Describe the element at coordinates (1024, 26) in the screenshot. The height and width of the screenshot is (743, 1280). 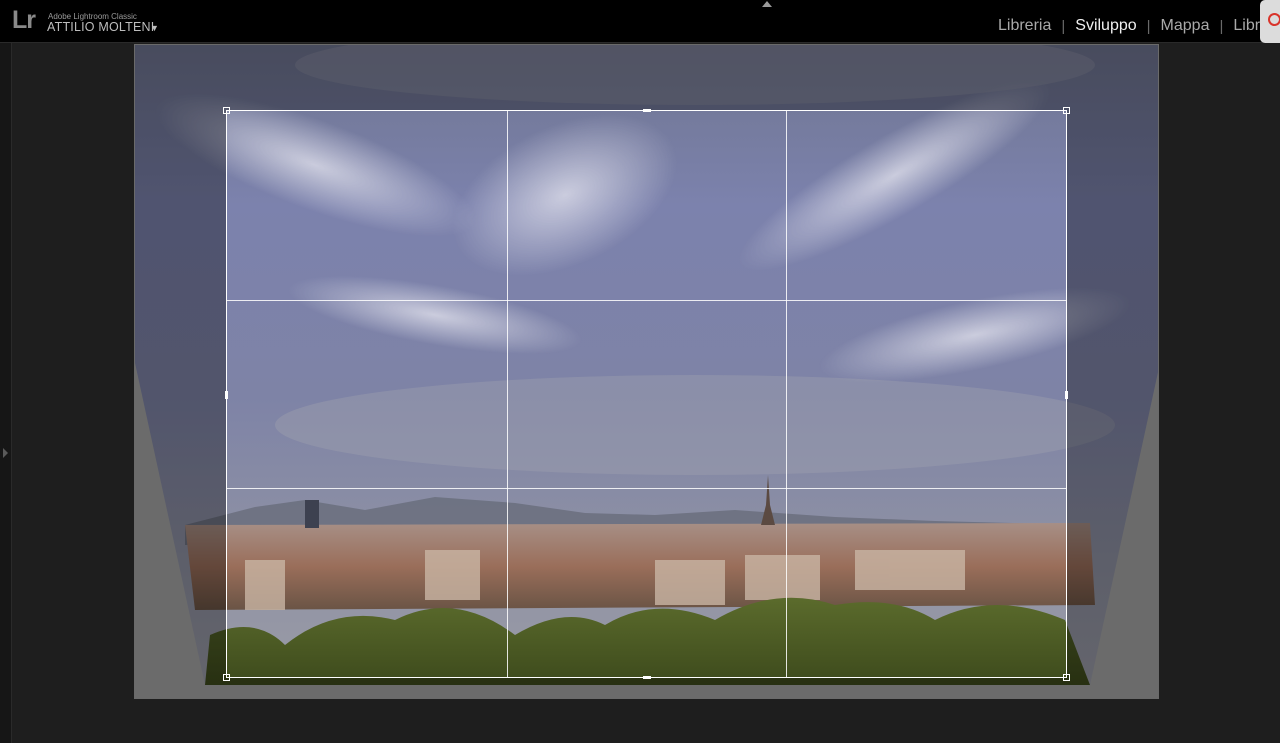
I see `module-libreria: Libreria` at that location.